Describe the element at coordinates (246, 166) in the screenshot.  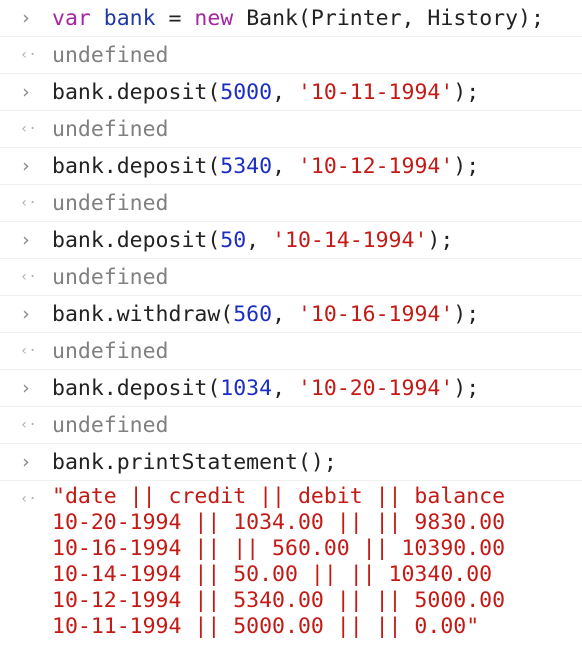
I see `token-num: 5340` at that location.